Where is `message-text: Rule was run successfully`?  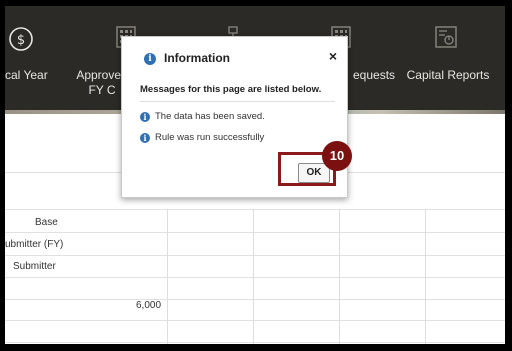
message-text: Rule was run successfully is located at coordinates (210, 137).